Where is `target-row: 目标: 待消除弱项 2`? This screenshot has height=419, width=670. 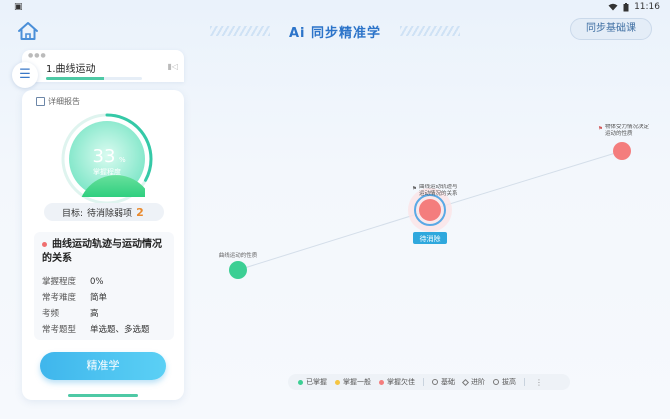
target-row: 目标: 待消除弱项 2 is located at coordinates (104, 212).